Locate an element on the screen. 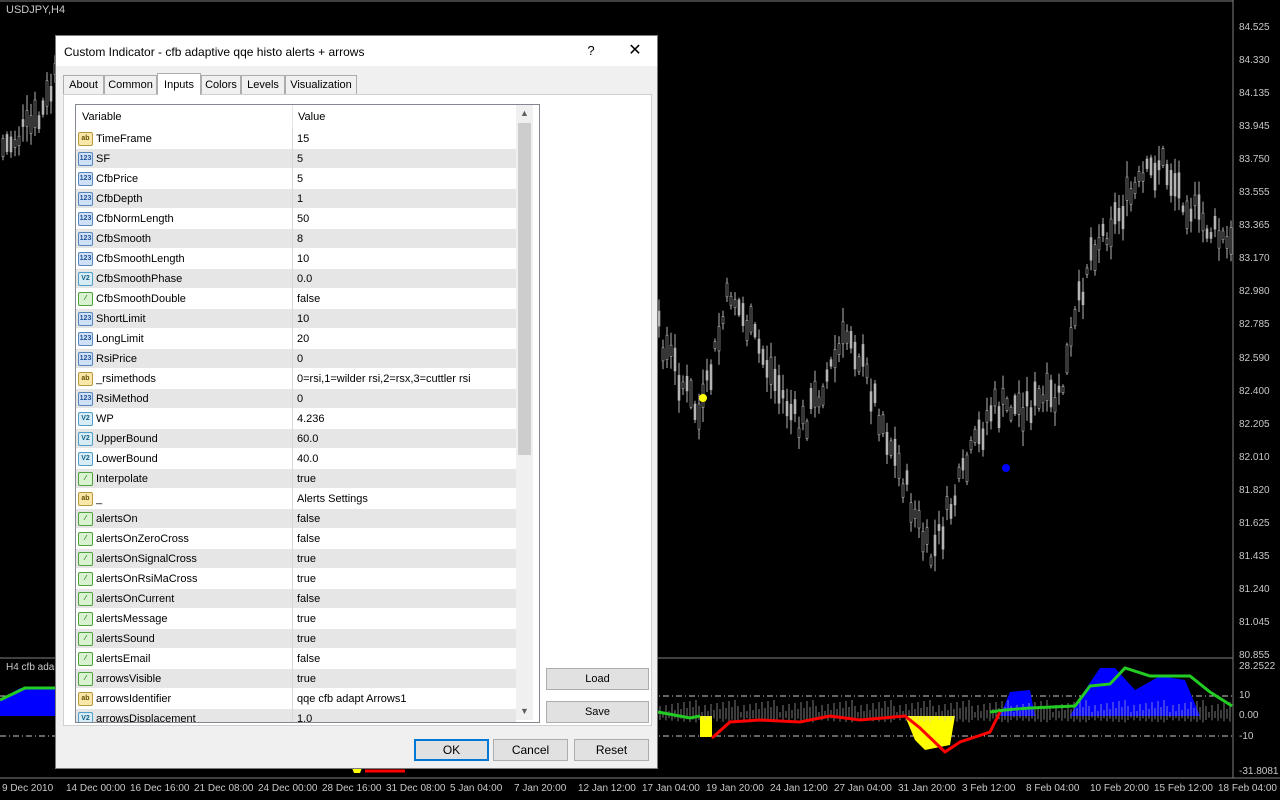 The height and width of the screenshot is (800, 1280). input-row-cfbsmoothphase: V2 CfbSmoothPhase 0.0 is located at coordinates (296, 279).